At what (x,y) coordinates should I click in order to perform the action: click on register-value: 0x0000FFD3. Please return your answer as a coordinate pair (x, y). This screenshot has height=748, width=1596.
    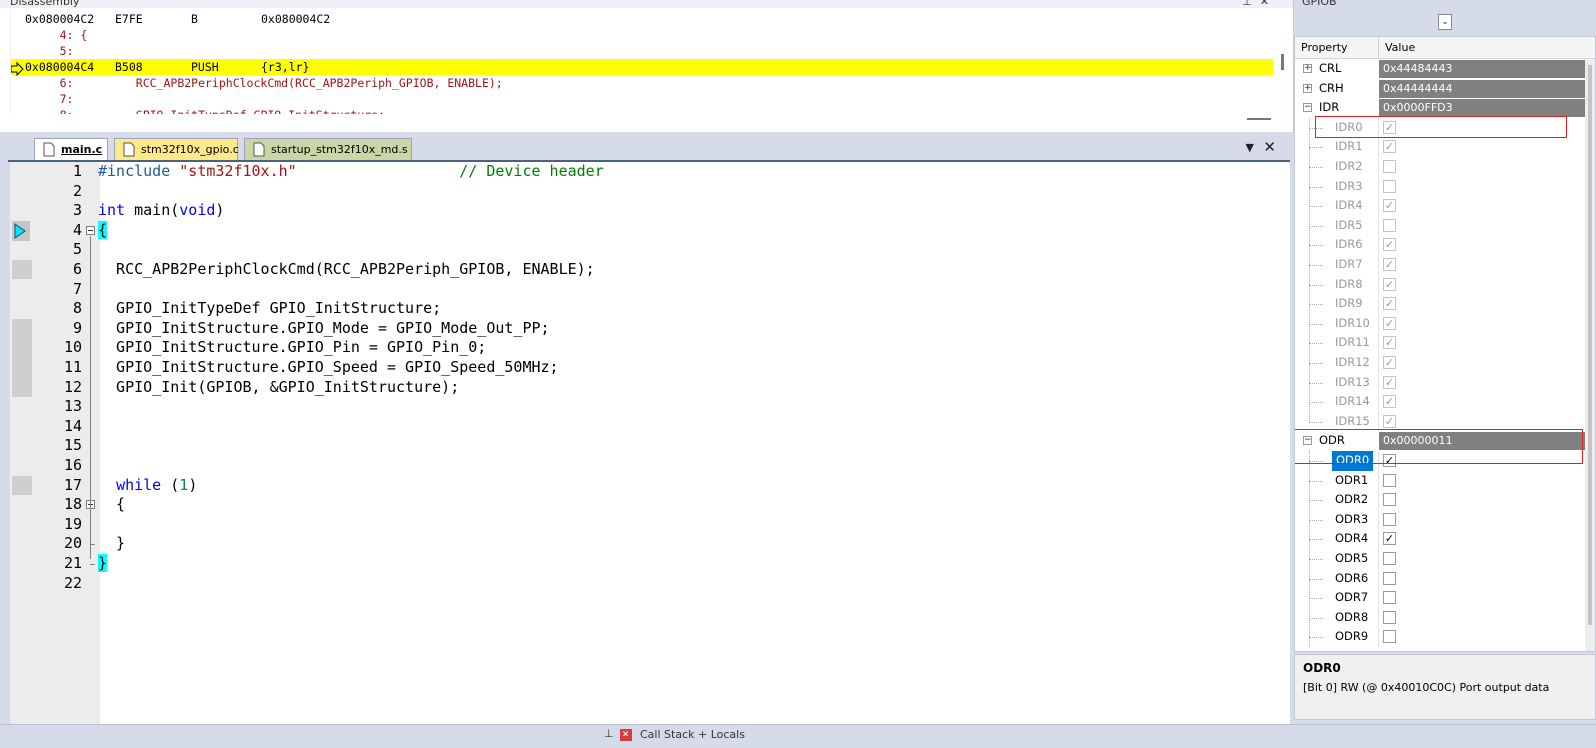
    Looking at the image, I should click on (1487, 108).